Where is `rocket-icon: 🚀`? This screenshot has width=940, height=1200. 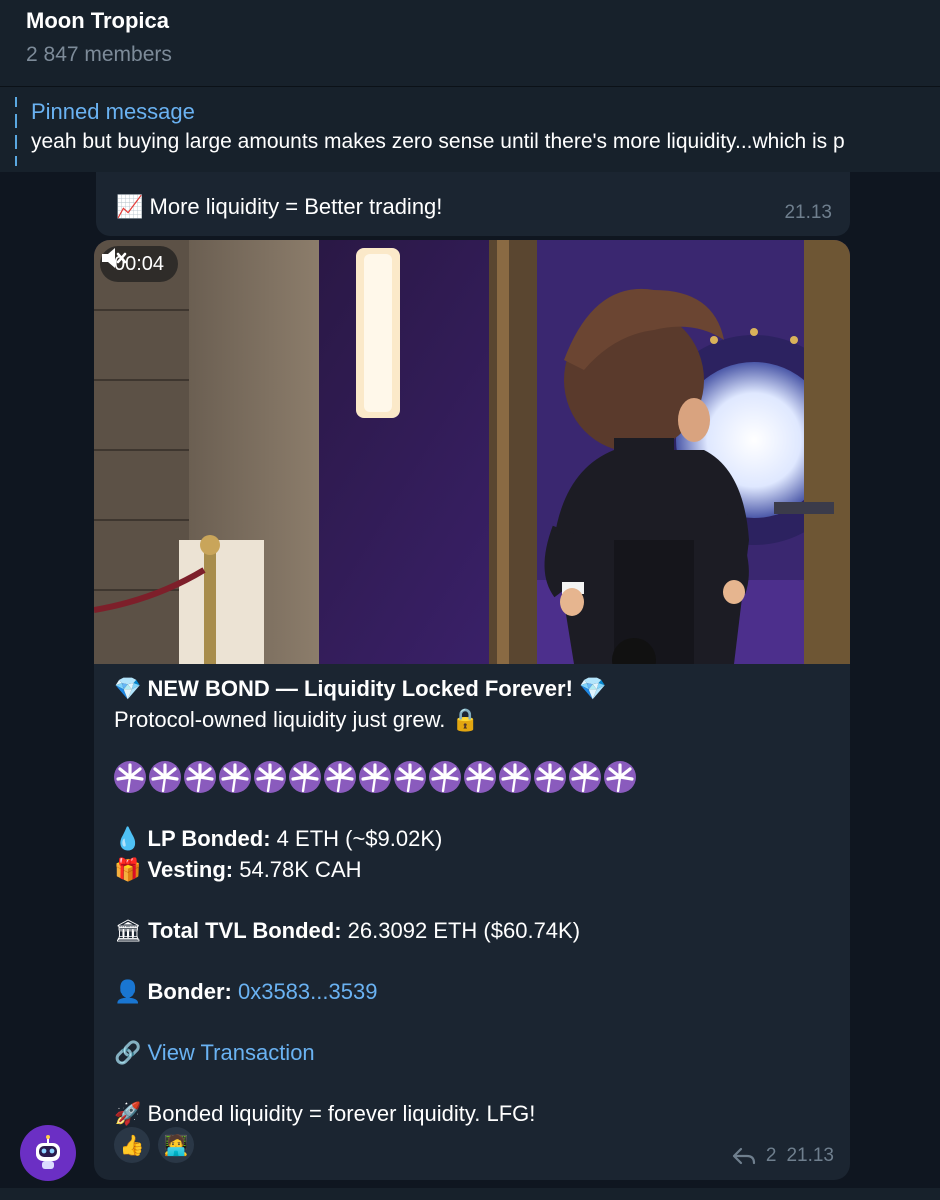
rocket-icon: 🚀 is located at coordinates (128, 1114).